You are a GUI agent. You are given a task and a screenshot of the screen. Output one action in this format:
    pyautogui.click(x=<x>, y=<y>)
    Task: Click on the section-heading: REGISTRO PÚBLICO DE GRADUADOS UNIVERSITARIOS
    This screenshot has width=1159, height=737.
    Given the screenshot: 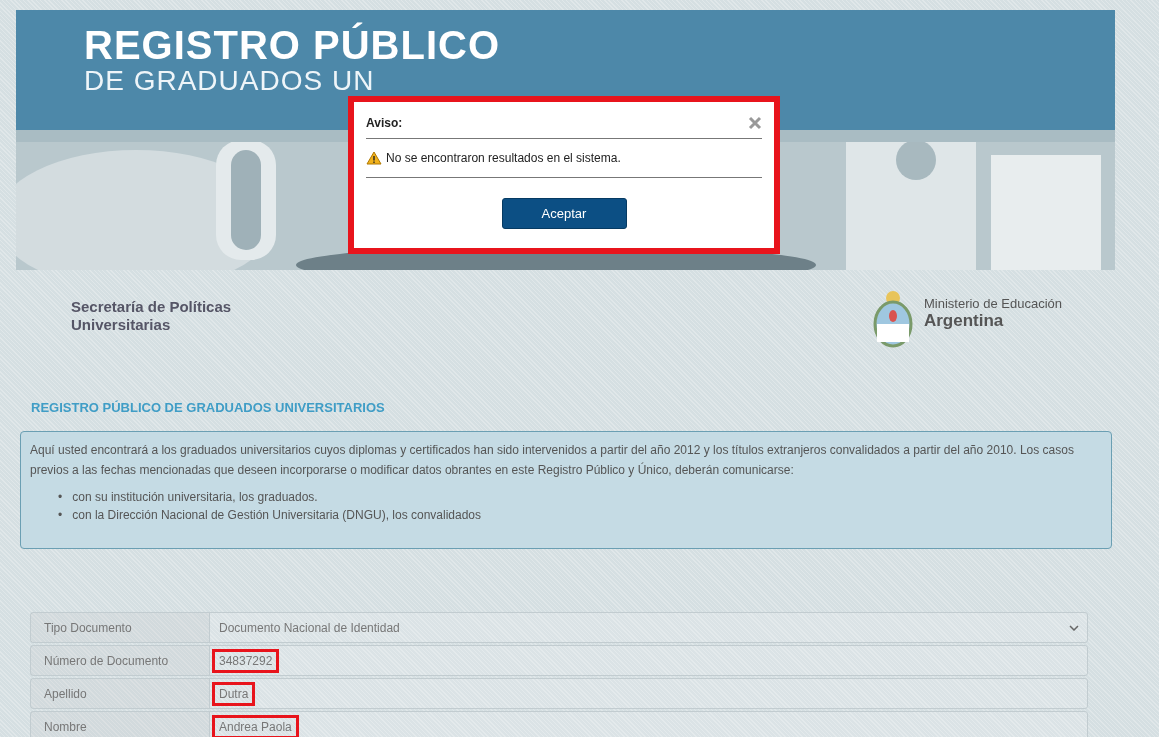 What is the action you would take?
    pyautogui.click(x=208, y=407)
    